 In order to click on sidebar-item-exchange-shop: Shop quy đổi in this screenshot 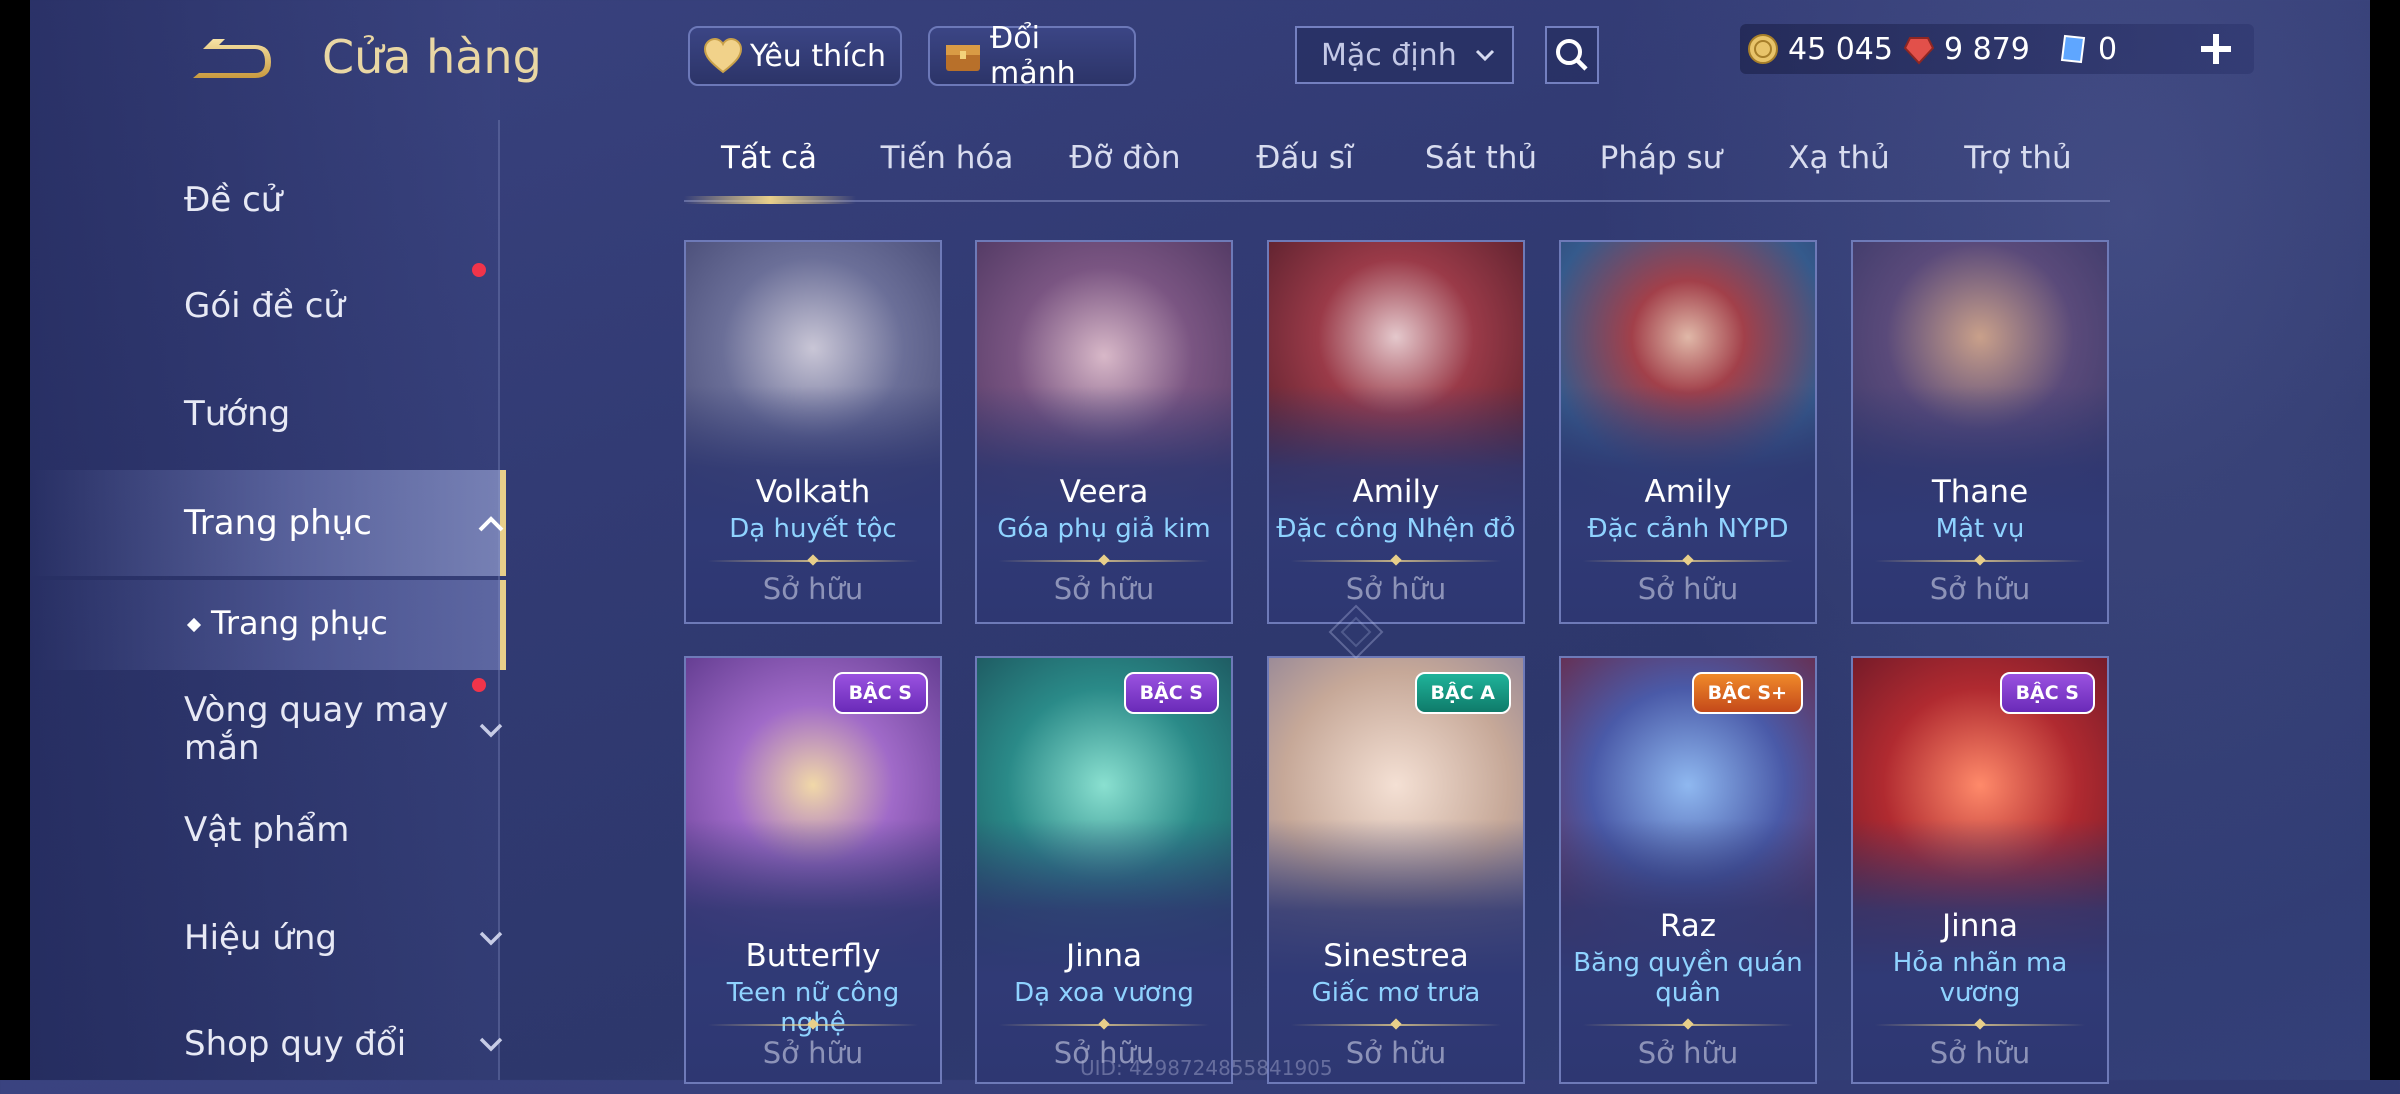, I will do `click(266, 1044)`.